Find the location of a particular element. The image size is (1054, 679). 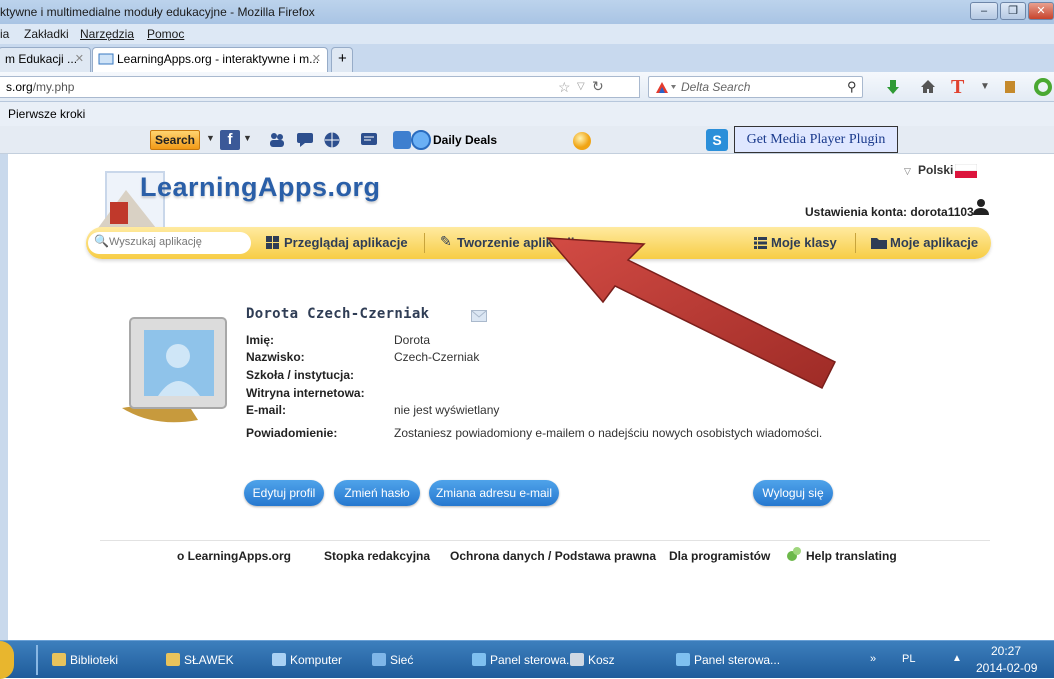

facebook-dropdown-icon: ▼ is located at coordinates (247, 138).